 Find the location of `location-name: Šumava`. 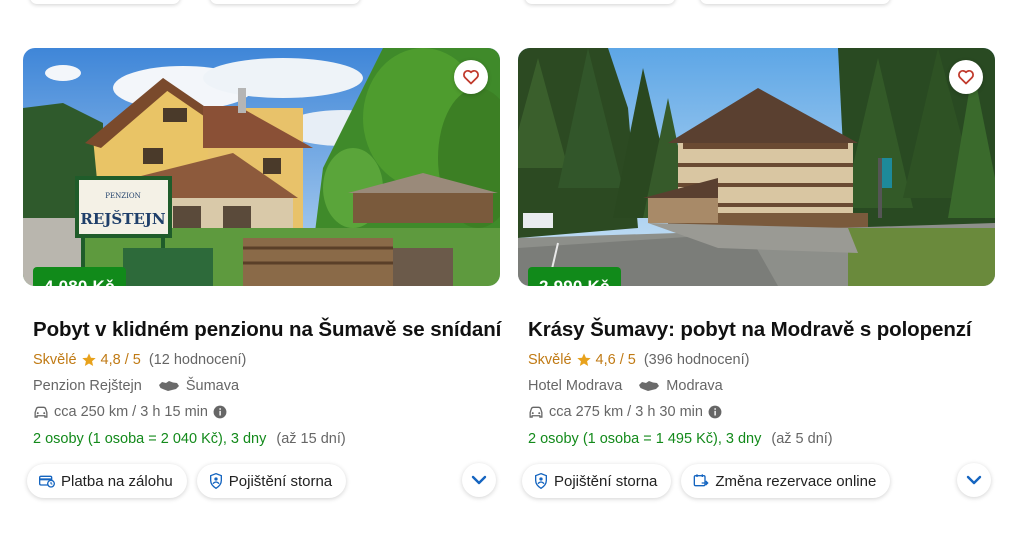

location-name: Šumava is located at coordinates (212, 386).